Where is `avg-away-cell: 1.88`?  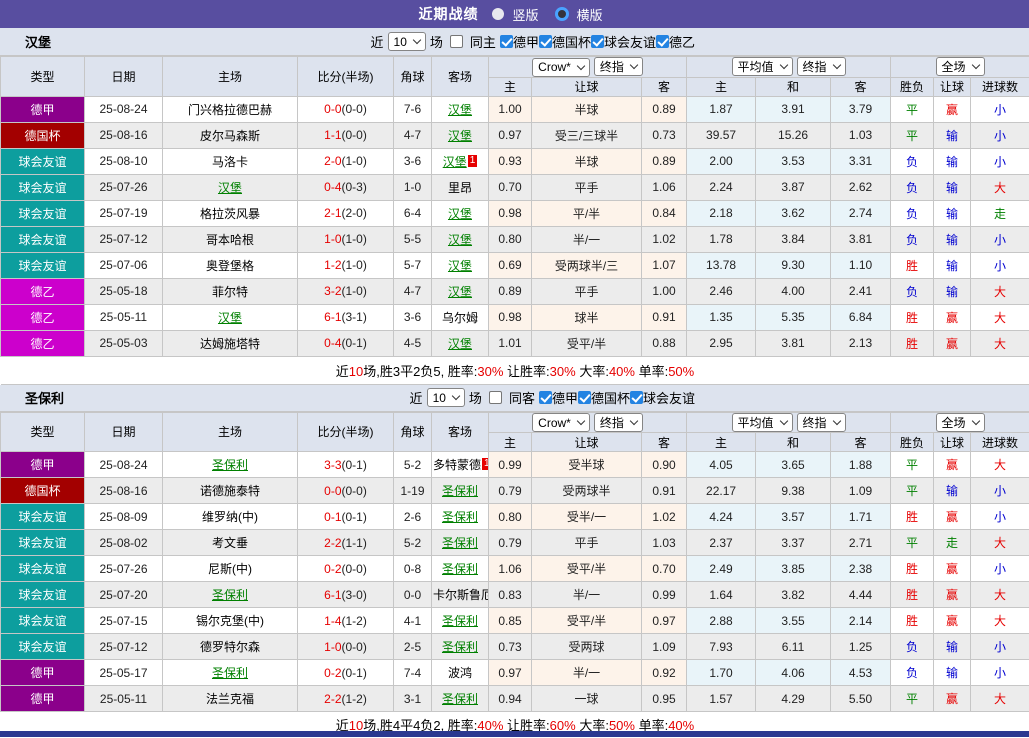 avg-away-cell: 1.88 is located at coordinates (861, 464).